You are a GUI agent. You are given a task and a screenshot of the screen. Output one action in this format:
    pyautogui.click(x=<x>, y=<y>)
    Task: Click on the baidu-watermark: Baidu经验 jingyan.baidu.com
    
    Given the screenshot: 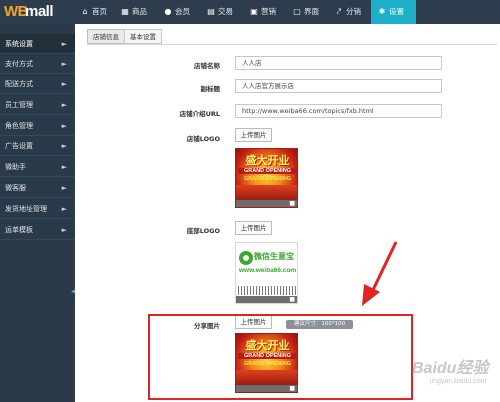 What is the action you would take?
    pyautogui.click(x=448, y=375)
    